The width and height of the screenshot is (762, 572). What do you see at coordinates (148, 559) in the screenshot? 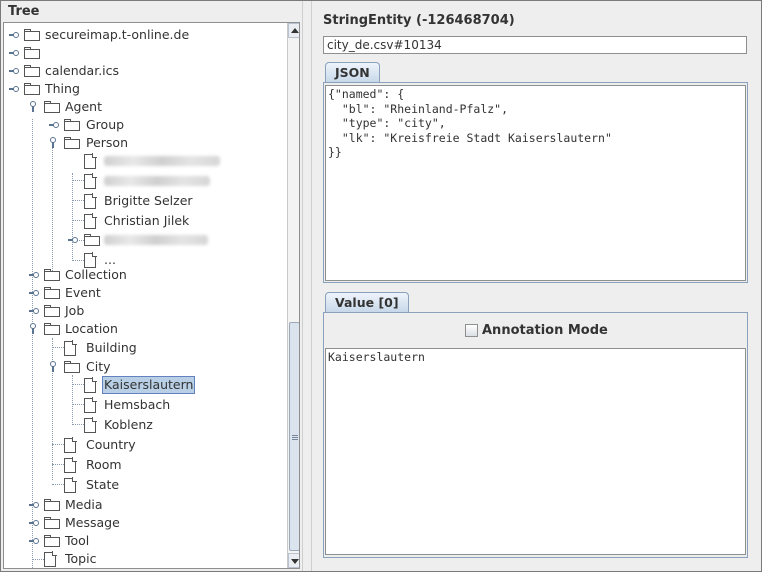
I see `tree-node-topic: Topic` at bounding box center [148, 559].